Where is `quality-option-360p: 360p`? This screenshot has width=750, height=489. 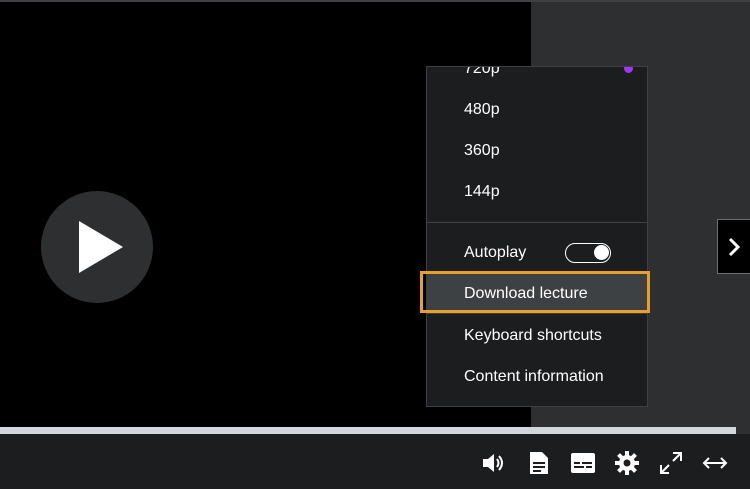 quality-option-360p: 360p is located at coordinates (537, 150).